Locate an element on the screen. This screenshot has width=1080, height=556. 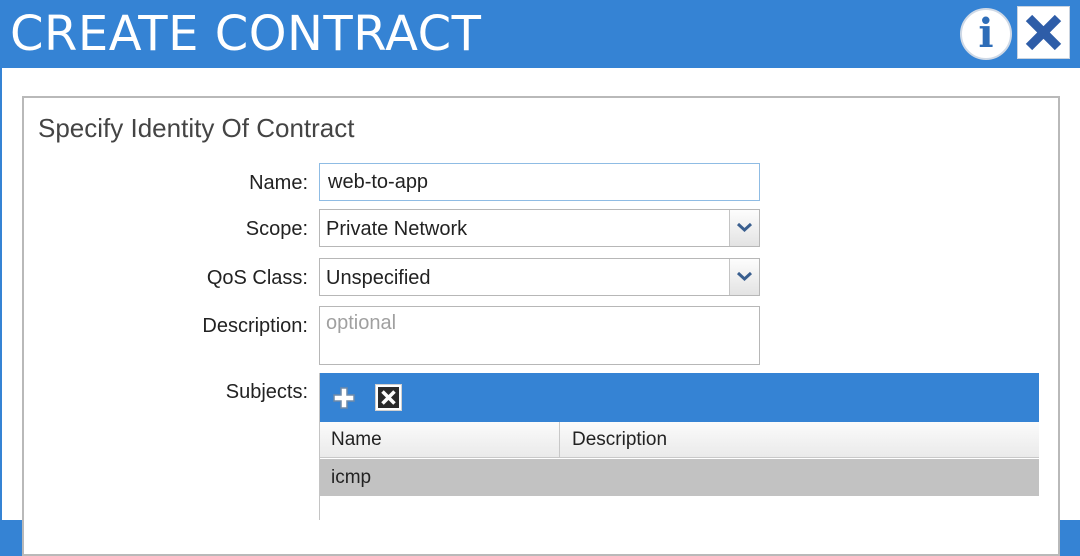
add-icon is located at coordinates (344, 398).